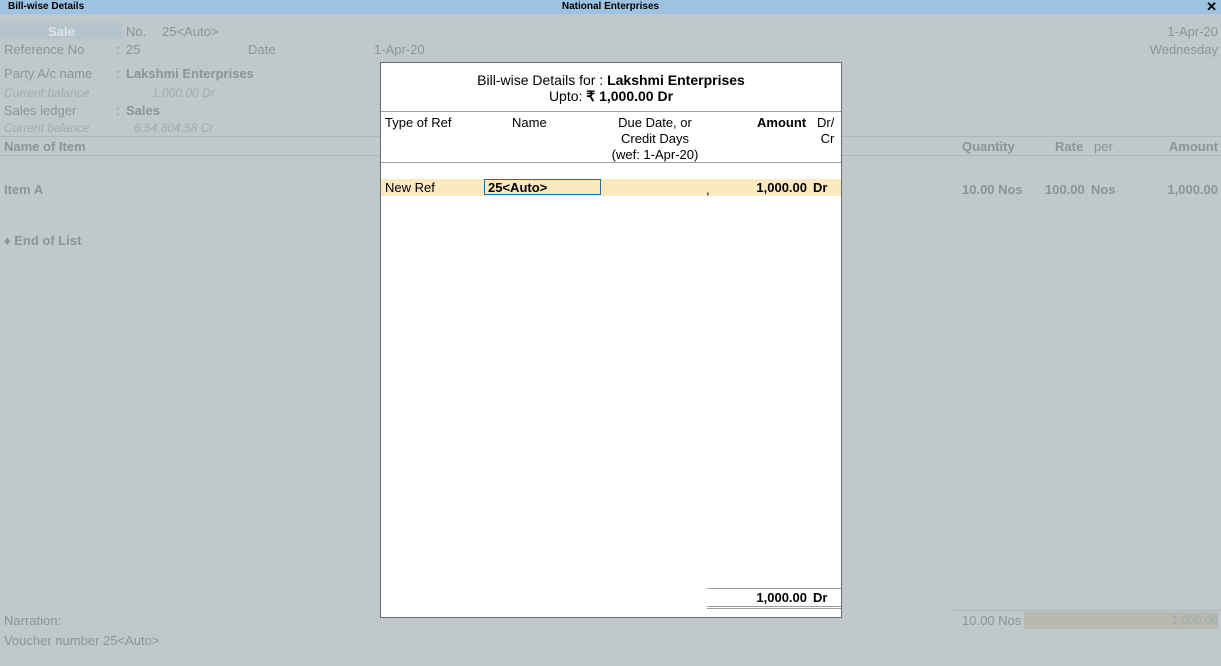 This screenshot has width=1221, height=666. What do you see at coordinates (826, 122) in the screenshot?
I see `col-drcr-line1: Dr/` at bounding box center [826, 122].